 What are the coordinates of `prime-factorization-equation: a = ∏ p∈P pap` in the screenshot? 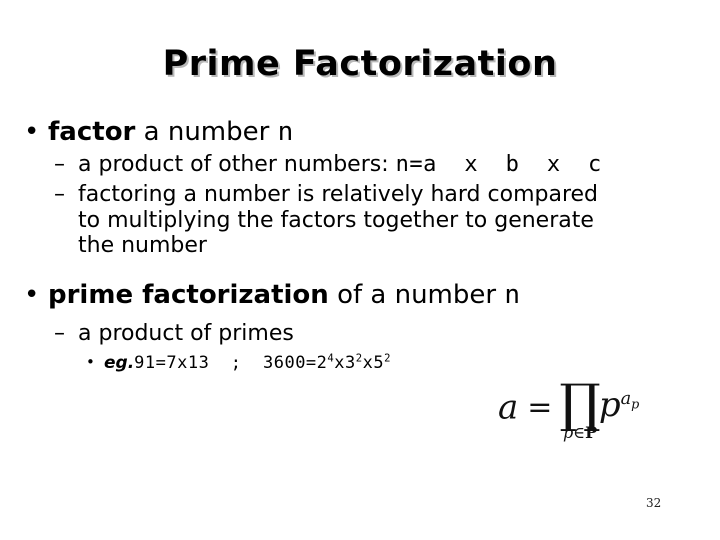 It's located at (568, 409).